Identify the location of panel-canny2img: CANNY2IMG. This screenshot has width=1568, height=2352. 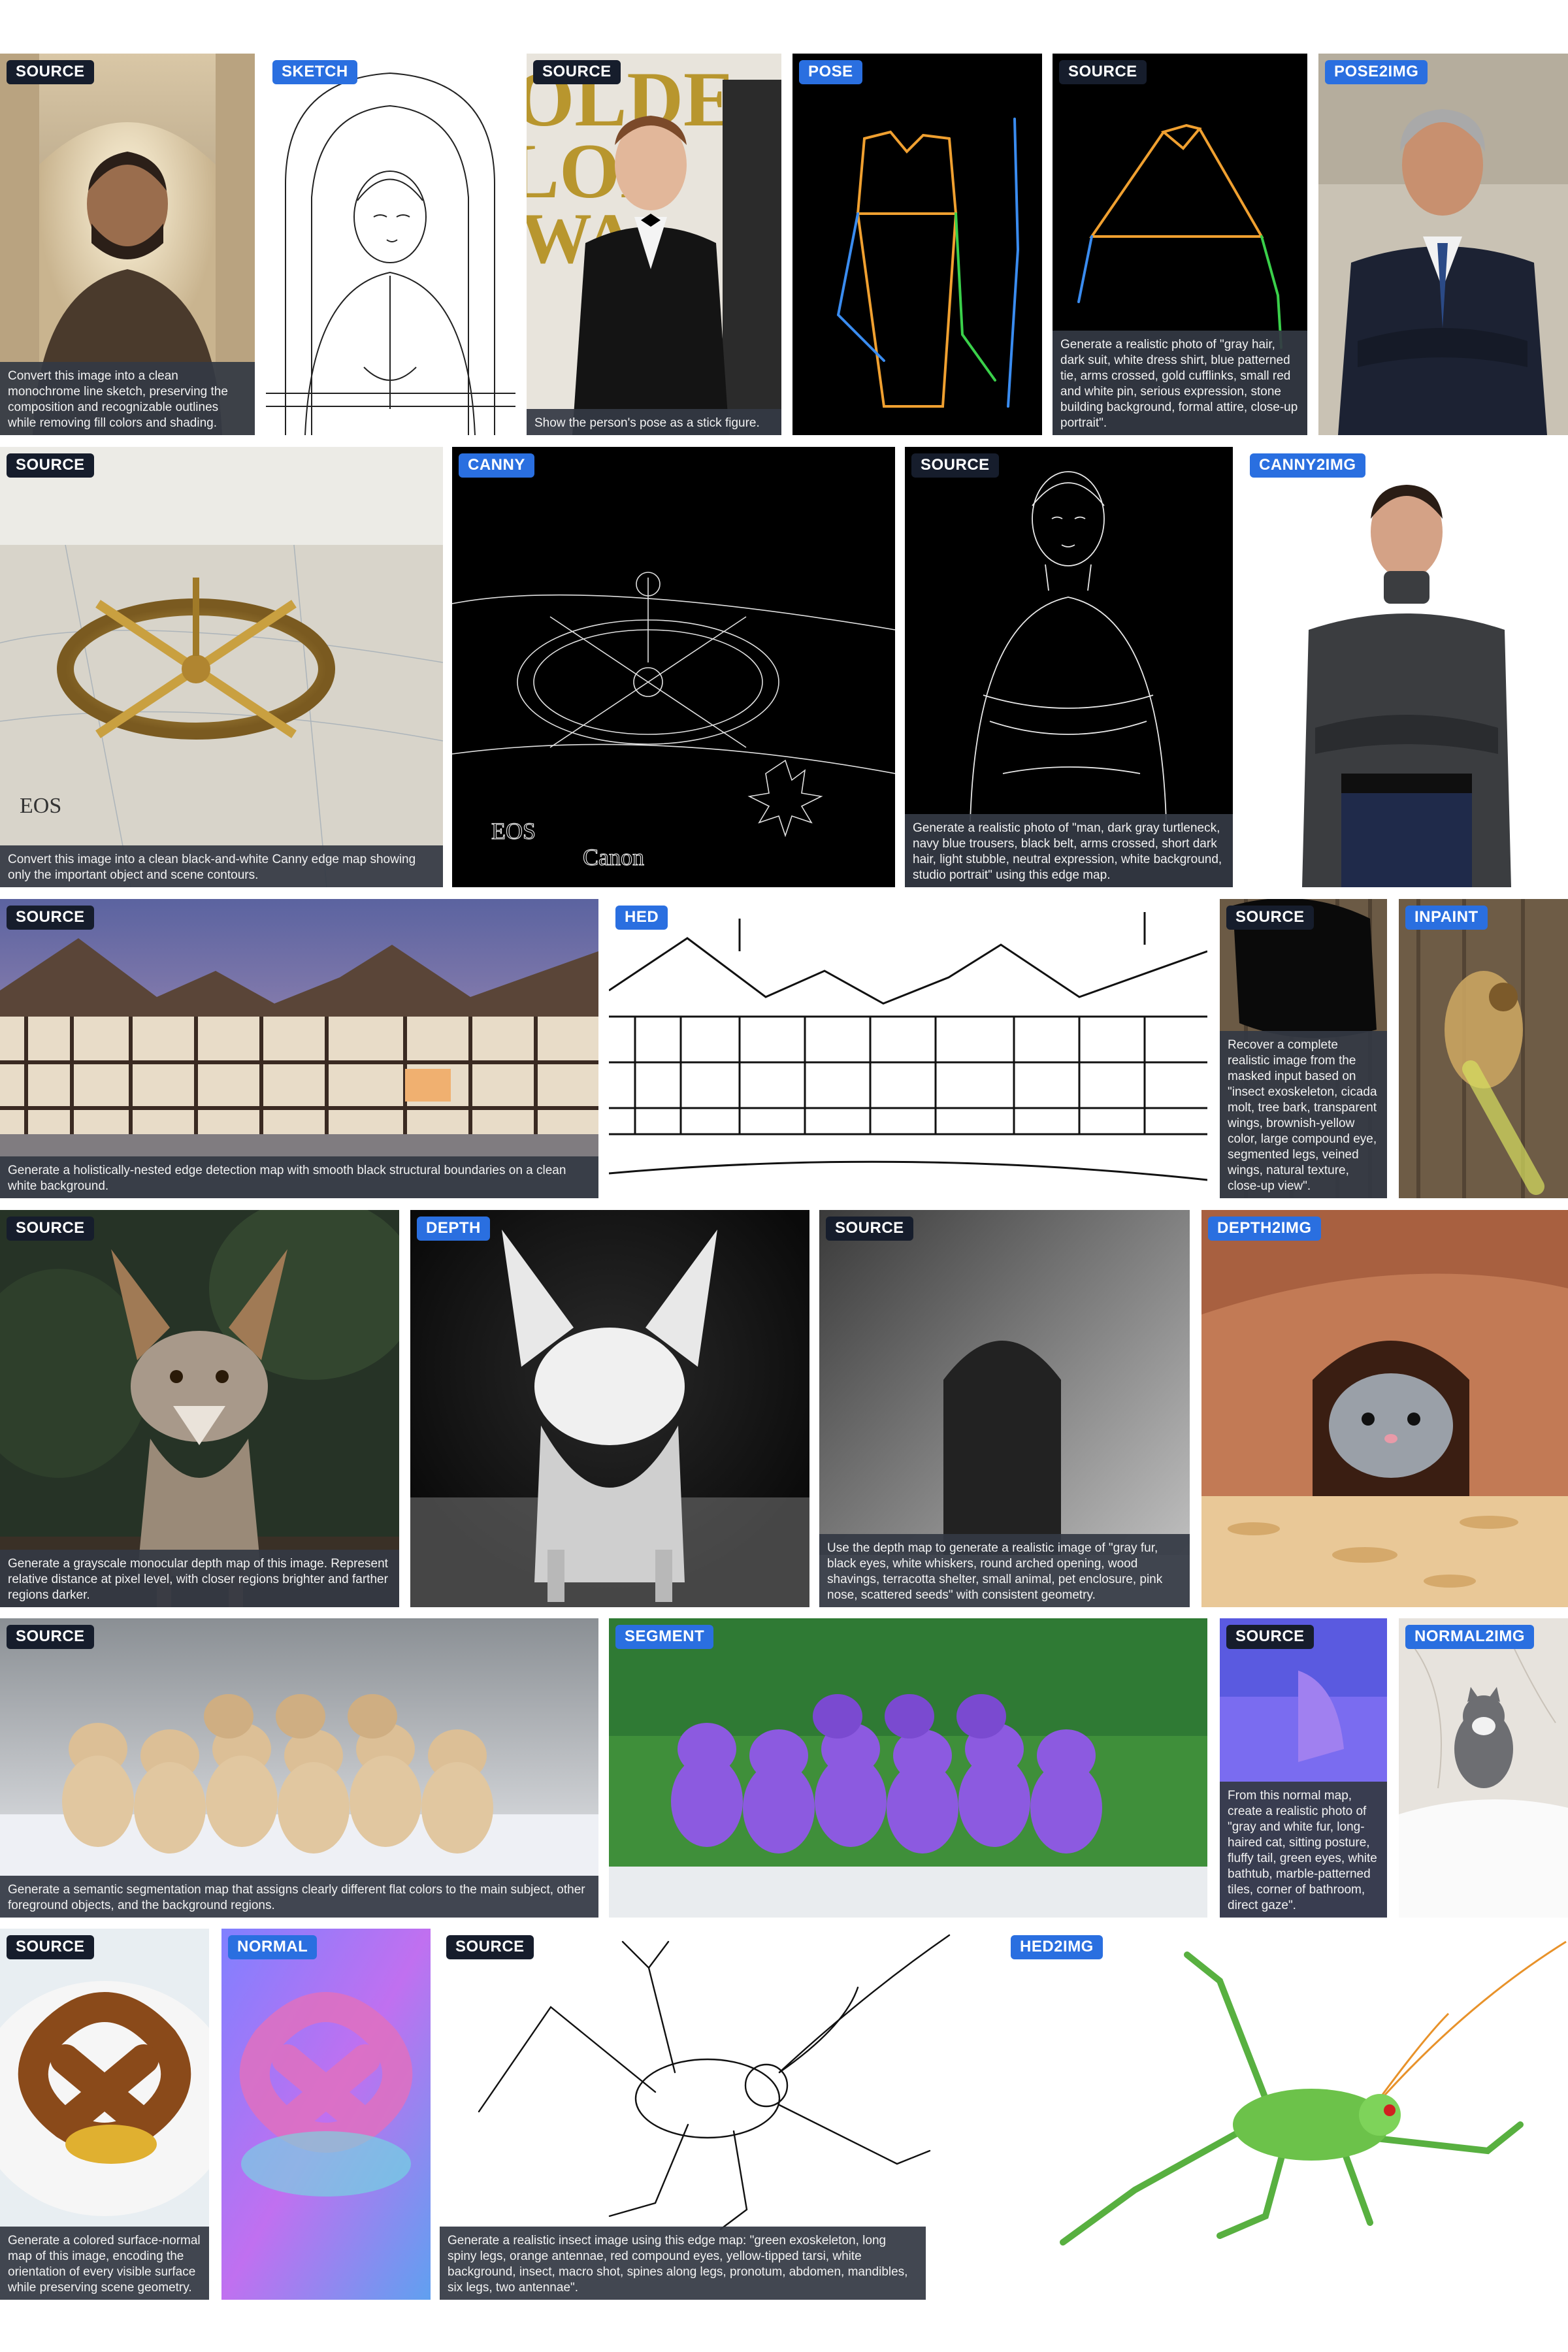
(1405, 667).